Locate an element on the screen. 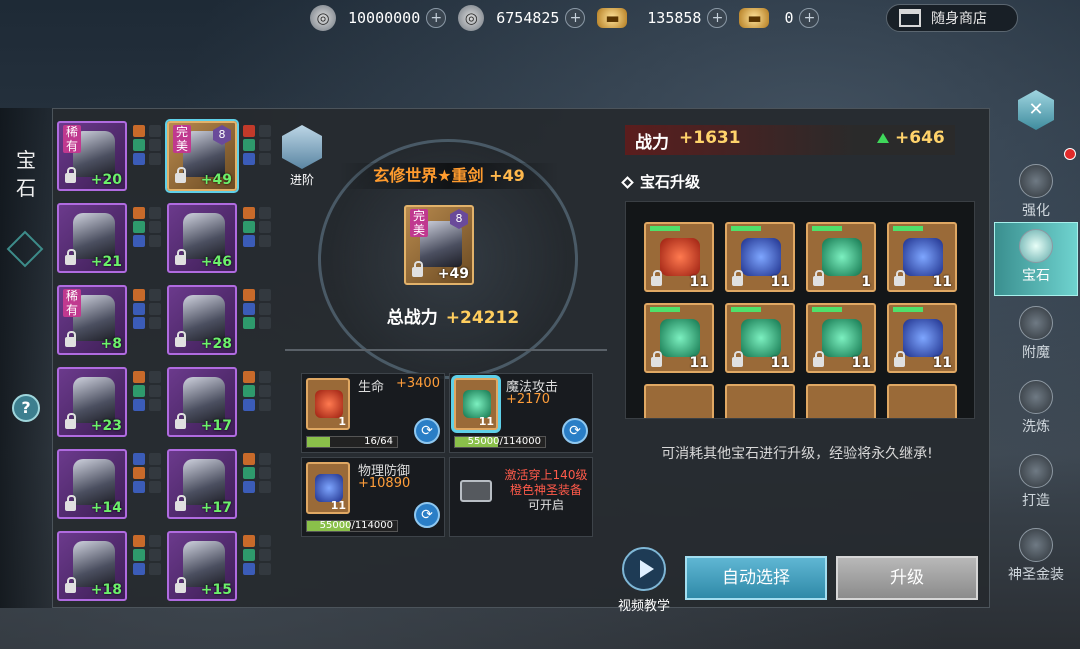 The width and height of the screenshot is (1080, 649). power-value: +1631 is located at coordinates (710, 138).